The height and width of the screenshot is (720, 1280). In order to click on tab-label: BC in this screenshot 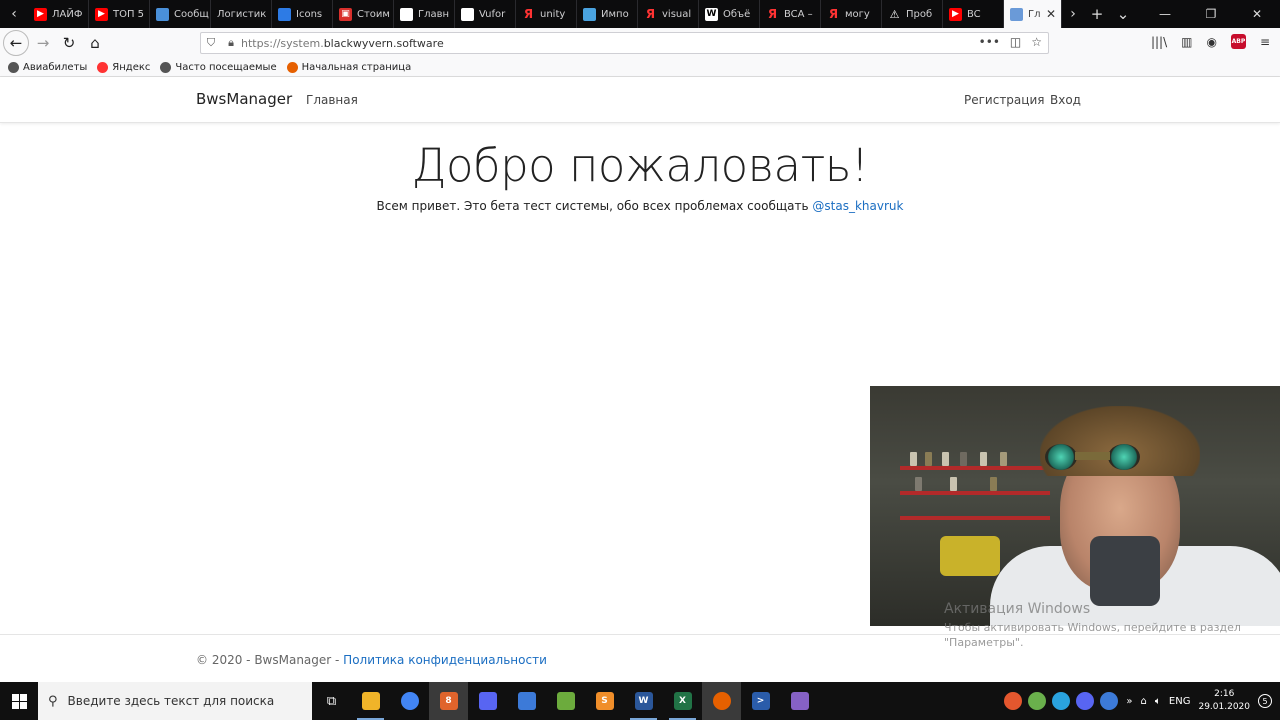, I will do `click(974, 14)`.